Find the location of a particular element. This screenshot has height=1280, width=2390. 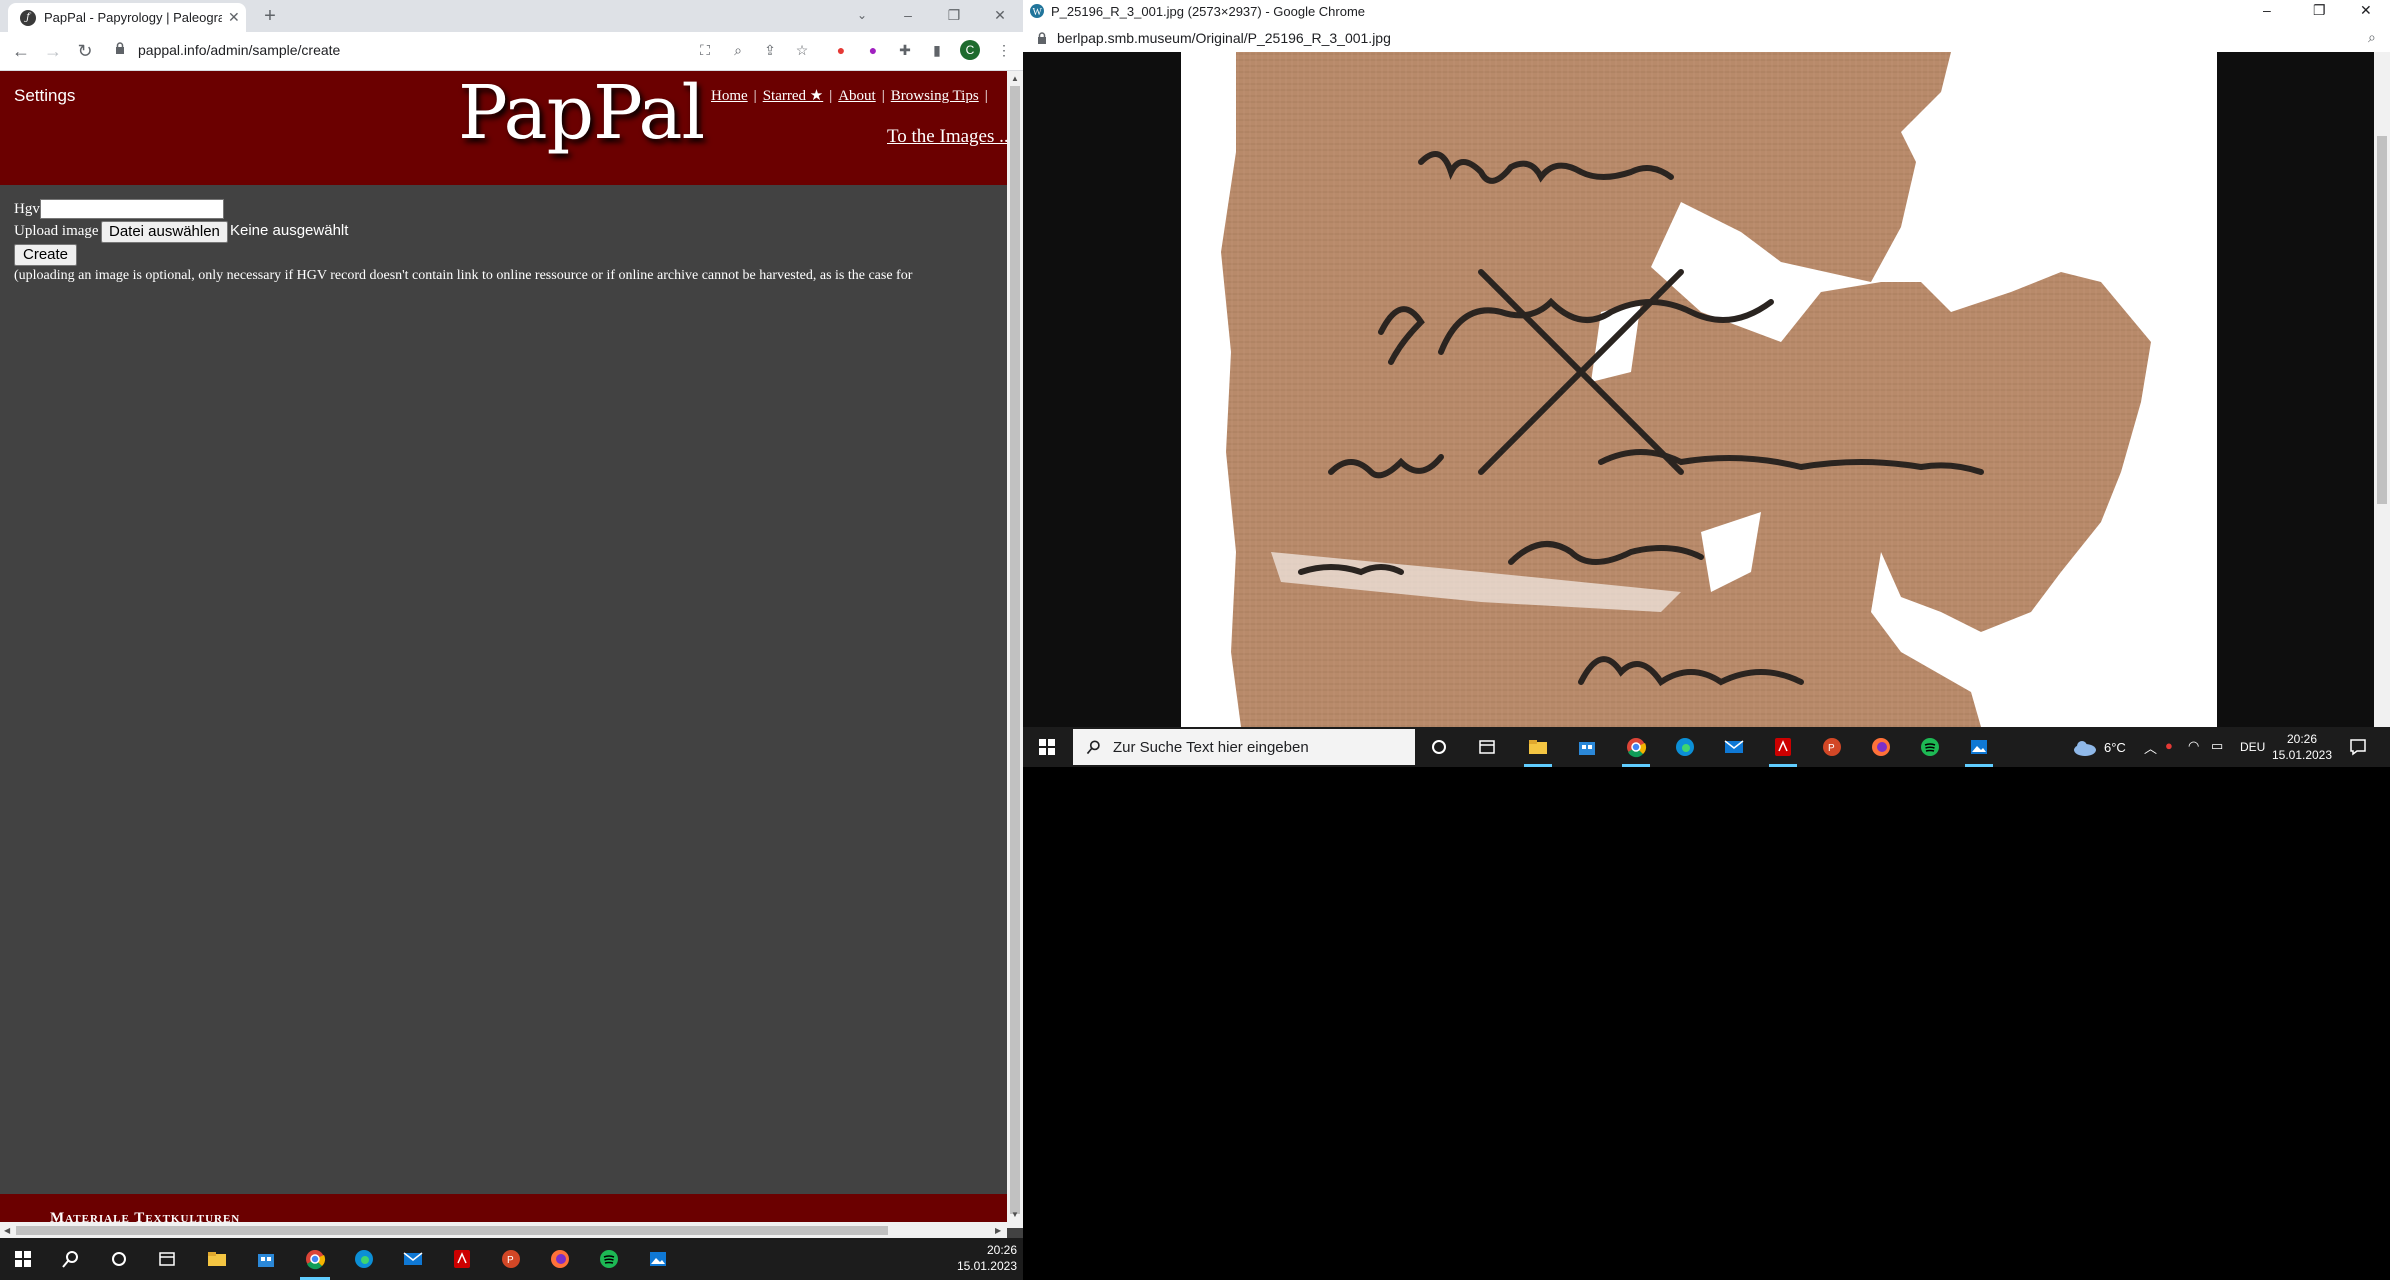

right-file-explorer-icon is located at coordinates (1538, 747).